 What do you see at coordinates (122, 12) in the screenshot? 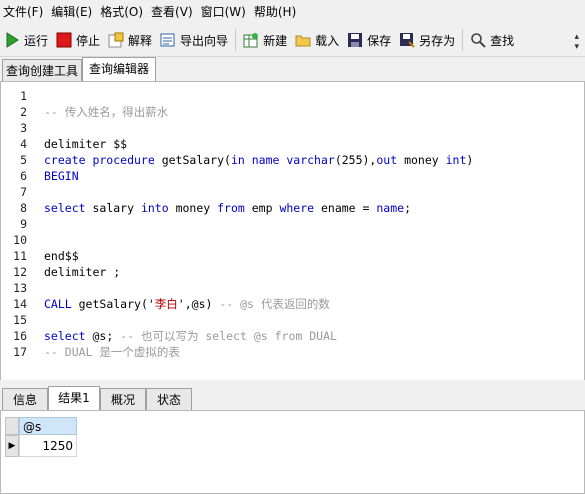
I see `menu-format: 格式(O)` at bounding box center [122, 12].